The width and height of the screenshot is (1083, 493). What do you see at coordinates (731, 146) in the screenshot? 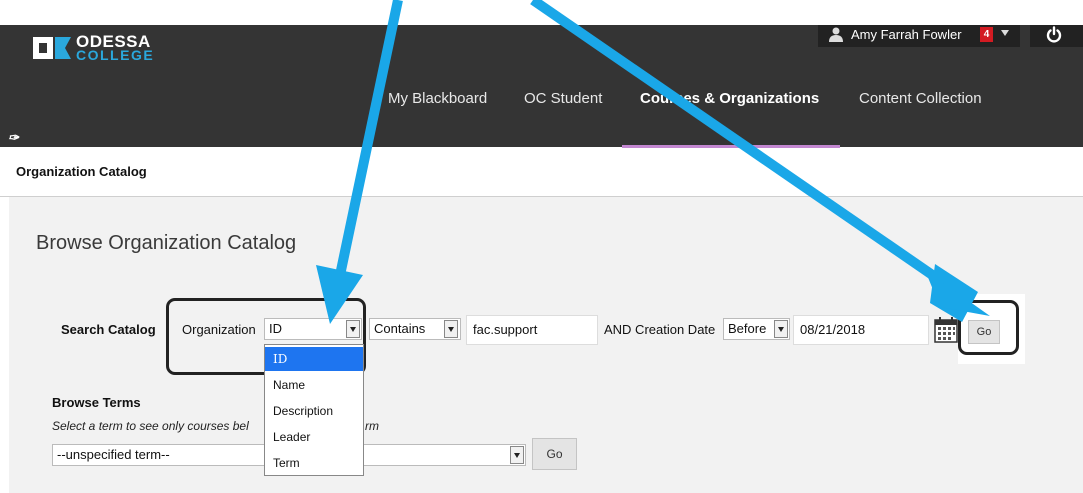
I see `active-tab-underline` at bounding box center [731, 146].